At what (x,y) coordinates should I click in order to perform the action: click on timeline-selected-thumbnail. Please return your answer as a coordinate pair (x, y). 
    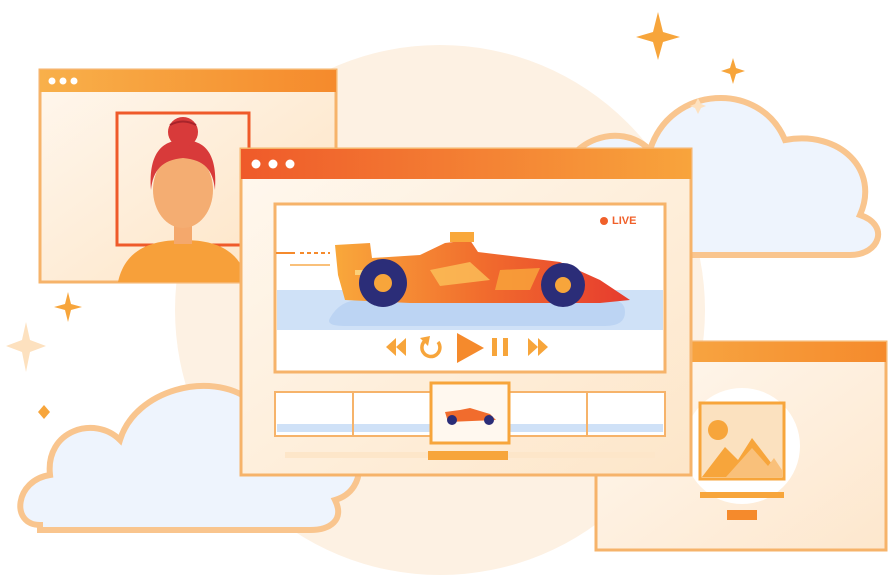
    Looking at the image, I should click on (470, 413).